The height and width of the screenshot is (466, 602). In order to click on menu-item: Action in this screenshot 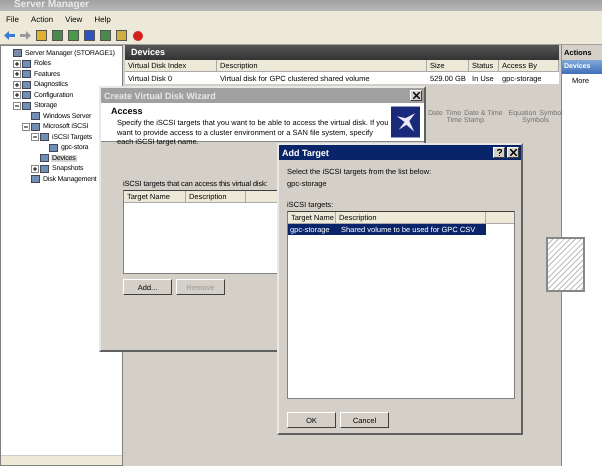, I will do `click(42, 19)`.